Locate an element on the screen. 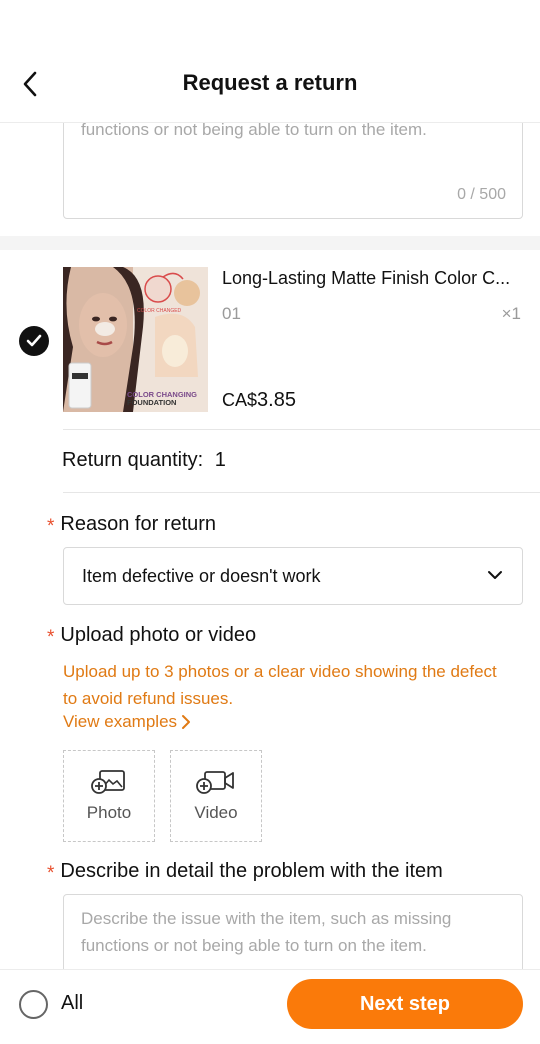 This screenshot has width=540, height=1044. return-quantity-value: 1 is located at coordinates (220, 460).